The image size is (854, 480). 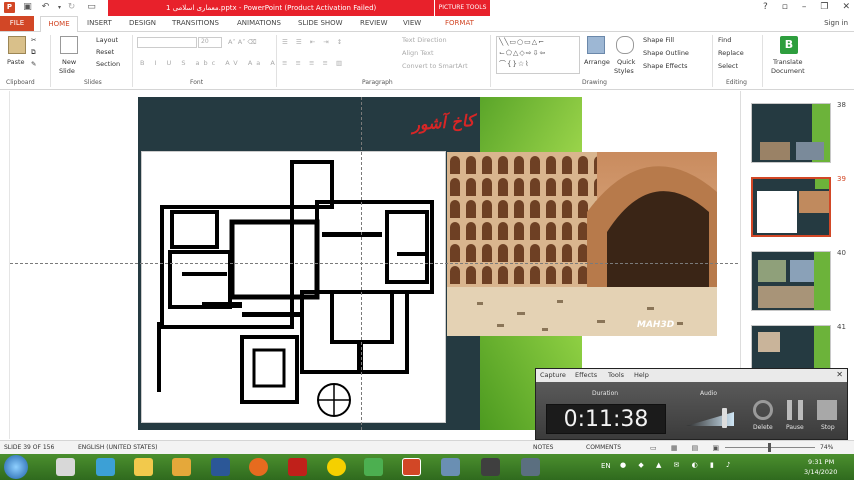 What do you see at coordinates (763, 410) in the screenshot?
I see `delete-icon` at bounding box center [763, 410].